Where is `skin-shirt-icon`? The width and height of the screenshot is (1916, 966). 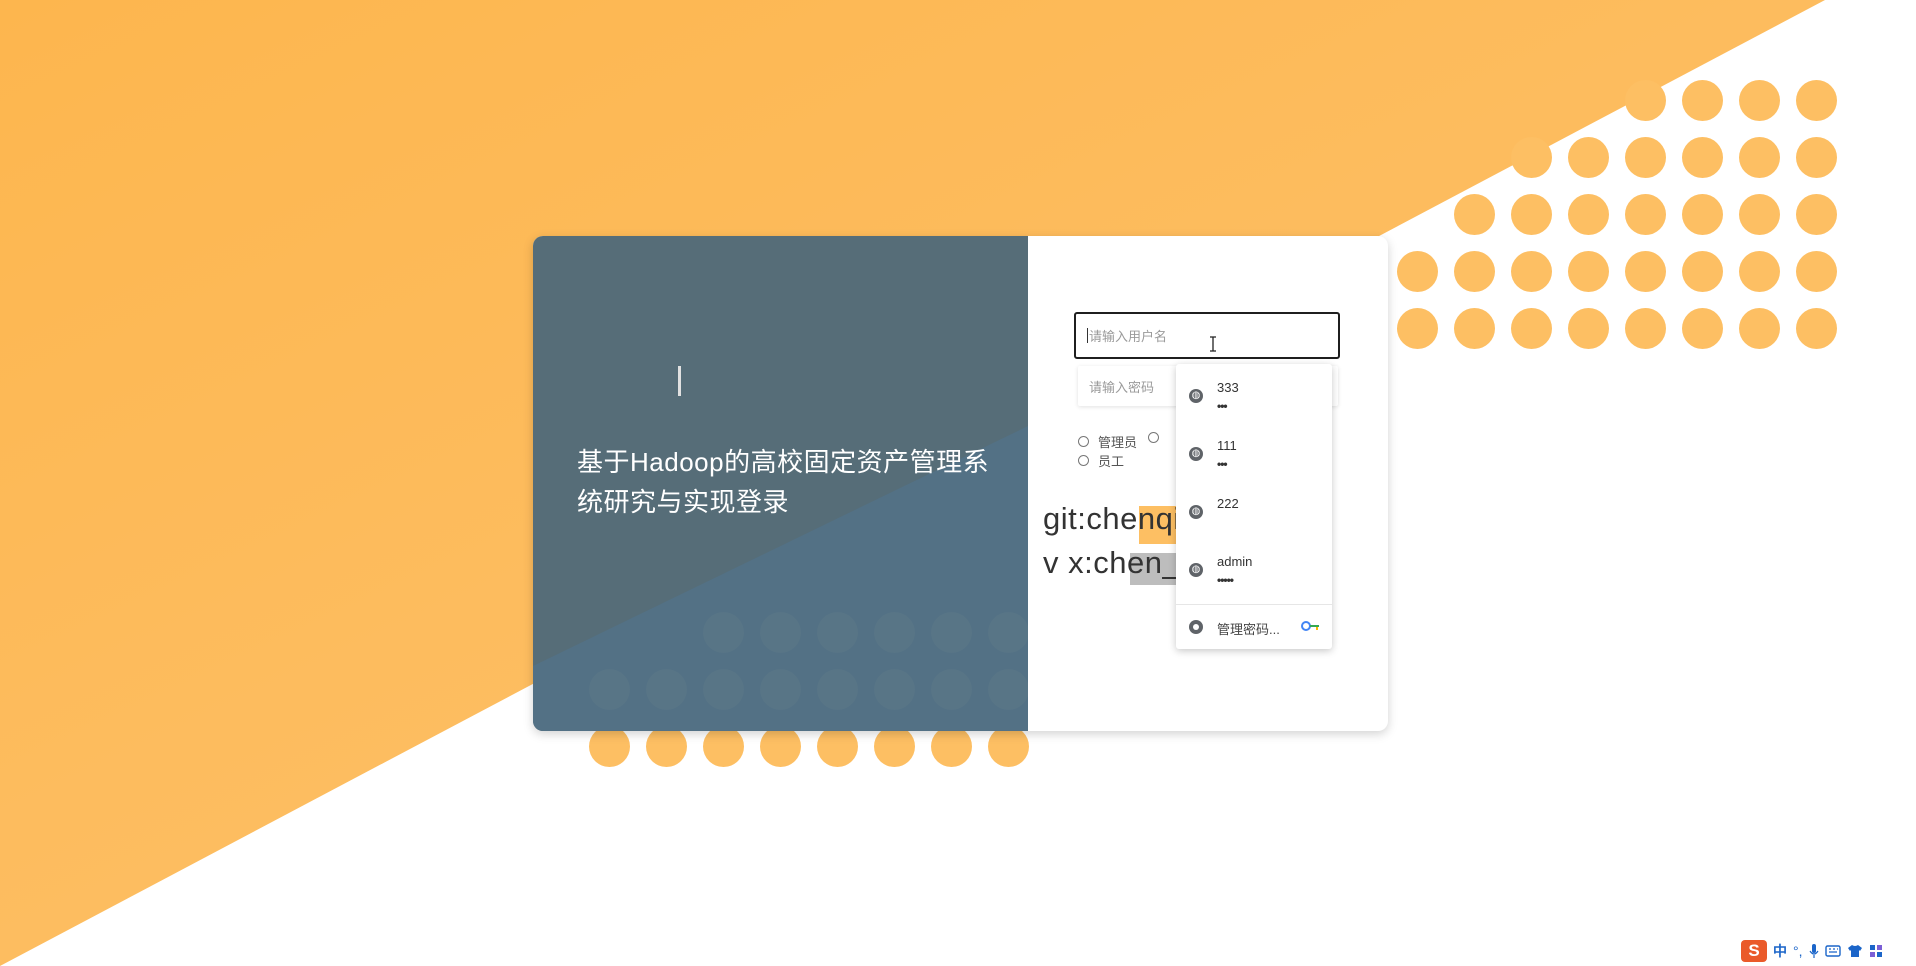 skin-shirt-icon is located at coordinates (1855, 951).